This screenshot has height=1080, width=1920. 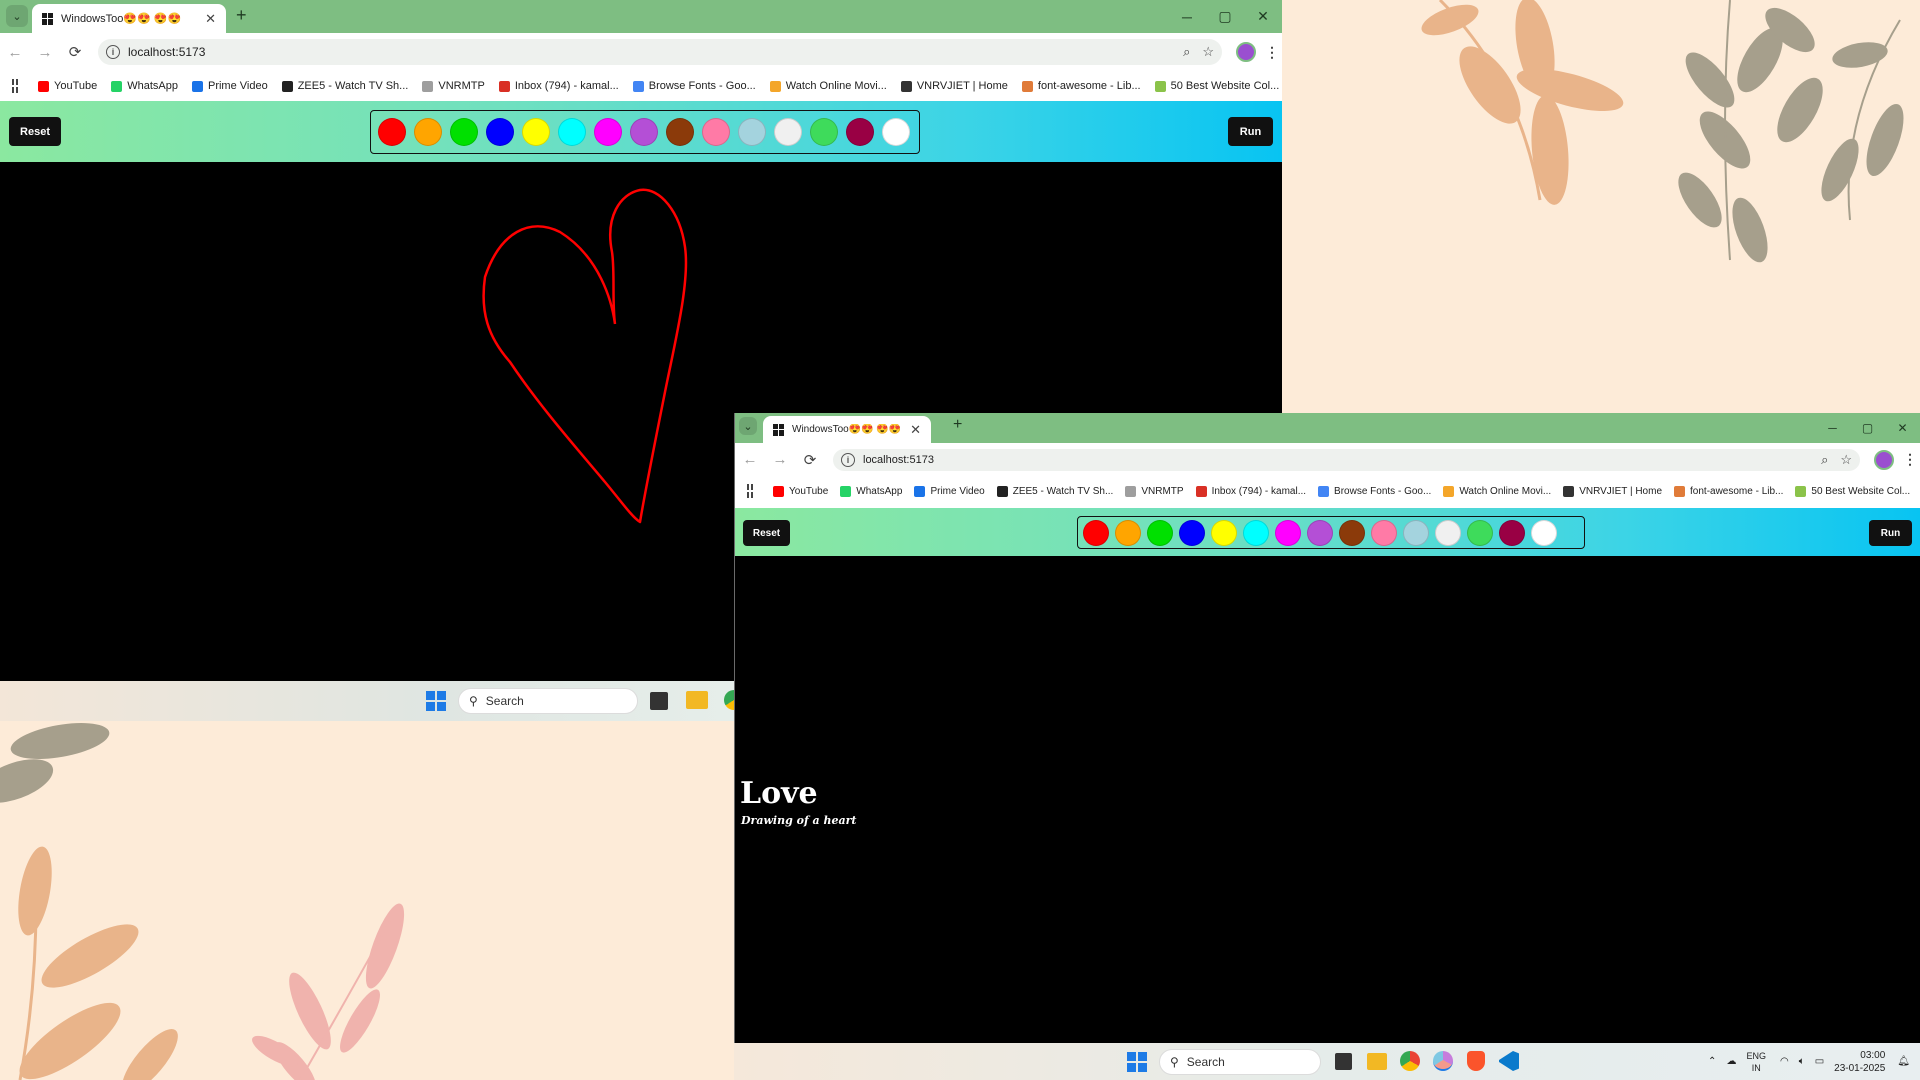 What do you see at coordinates (229, 86) in the screenshot?
I see `bookmark-item: Prime Video` at bounding box center [229, 86].